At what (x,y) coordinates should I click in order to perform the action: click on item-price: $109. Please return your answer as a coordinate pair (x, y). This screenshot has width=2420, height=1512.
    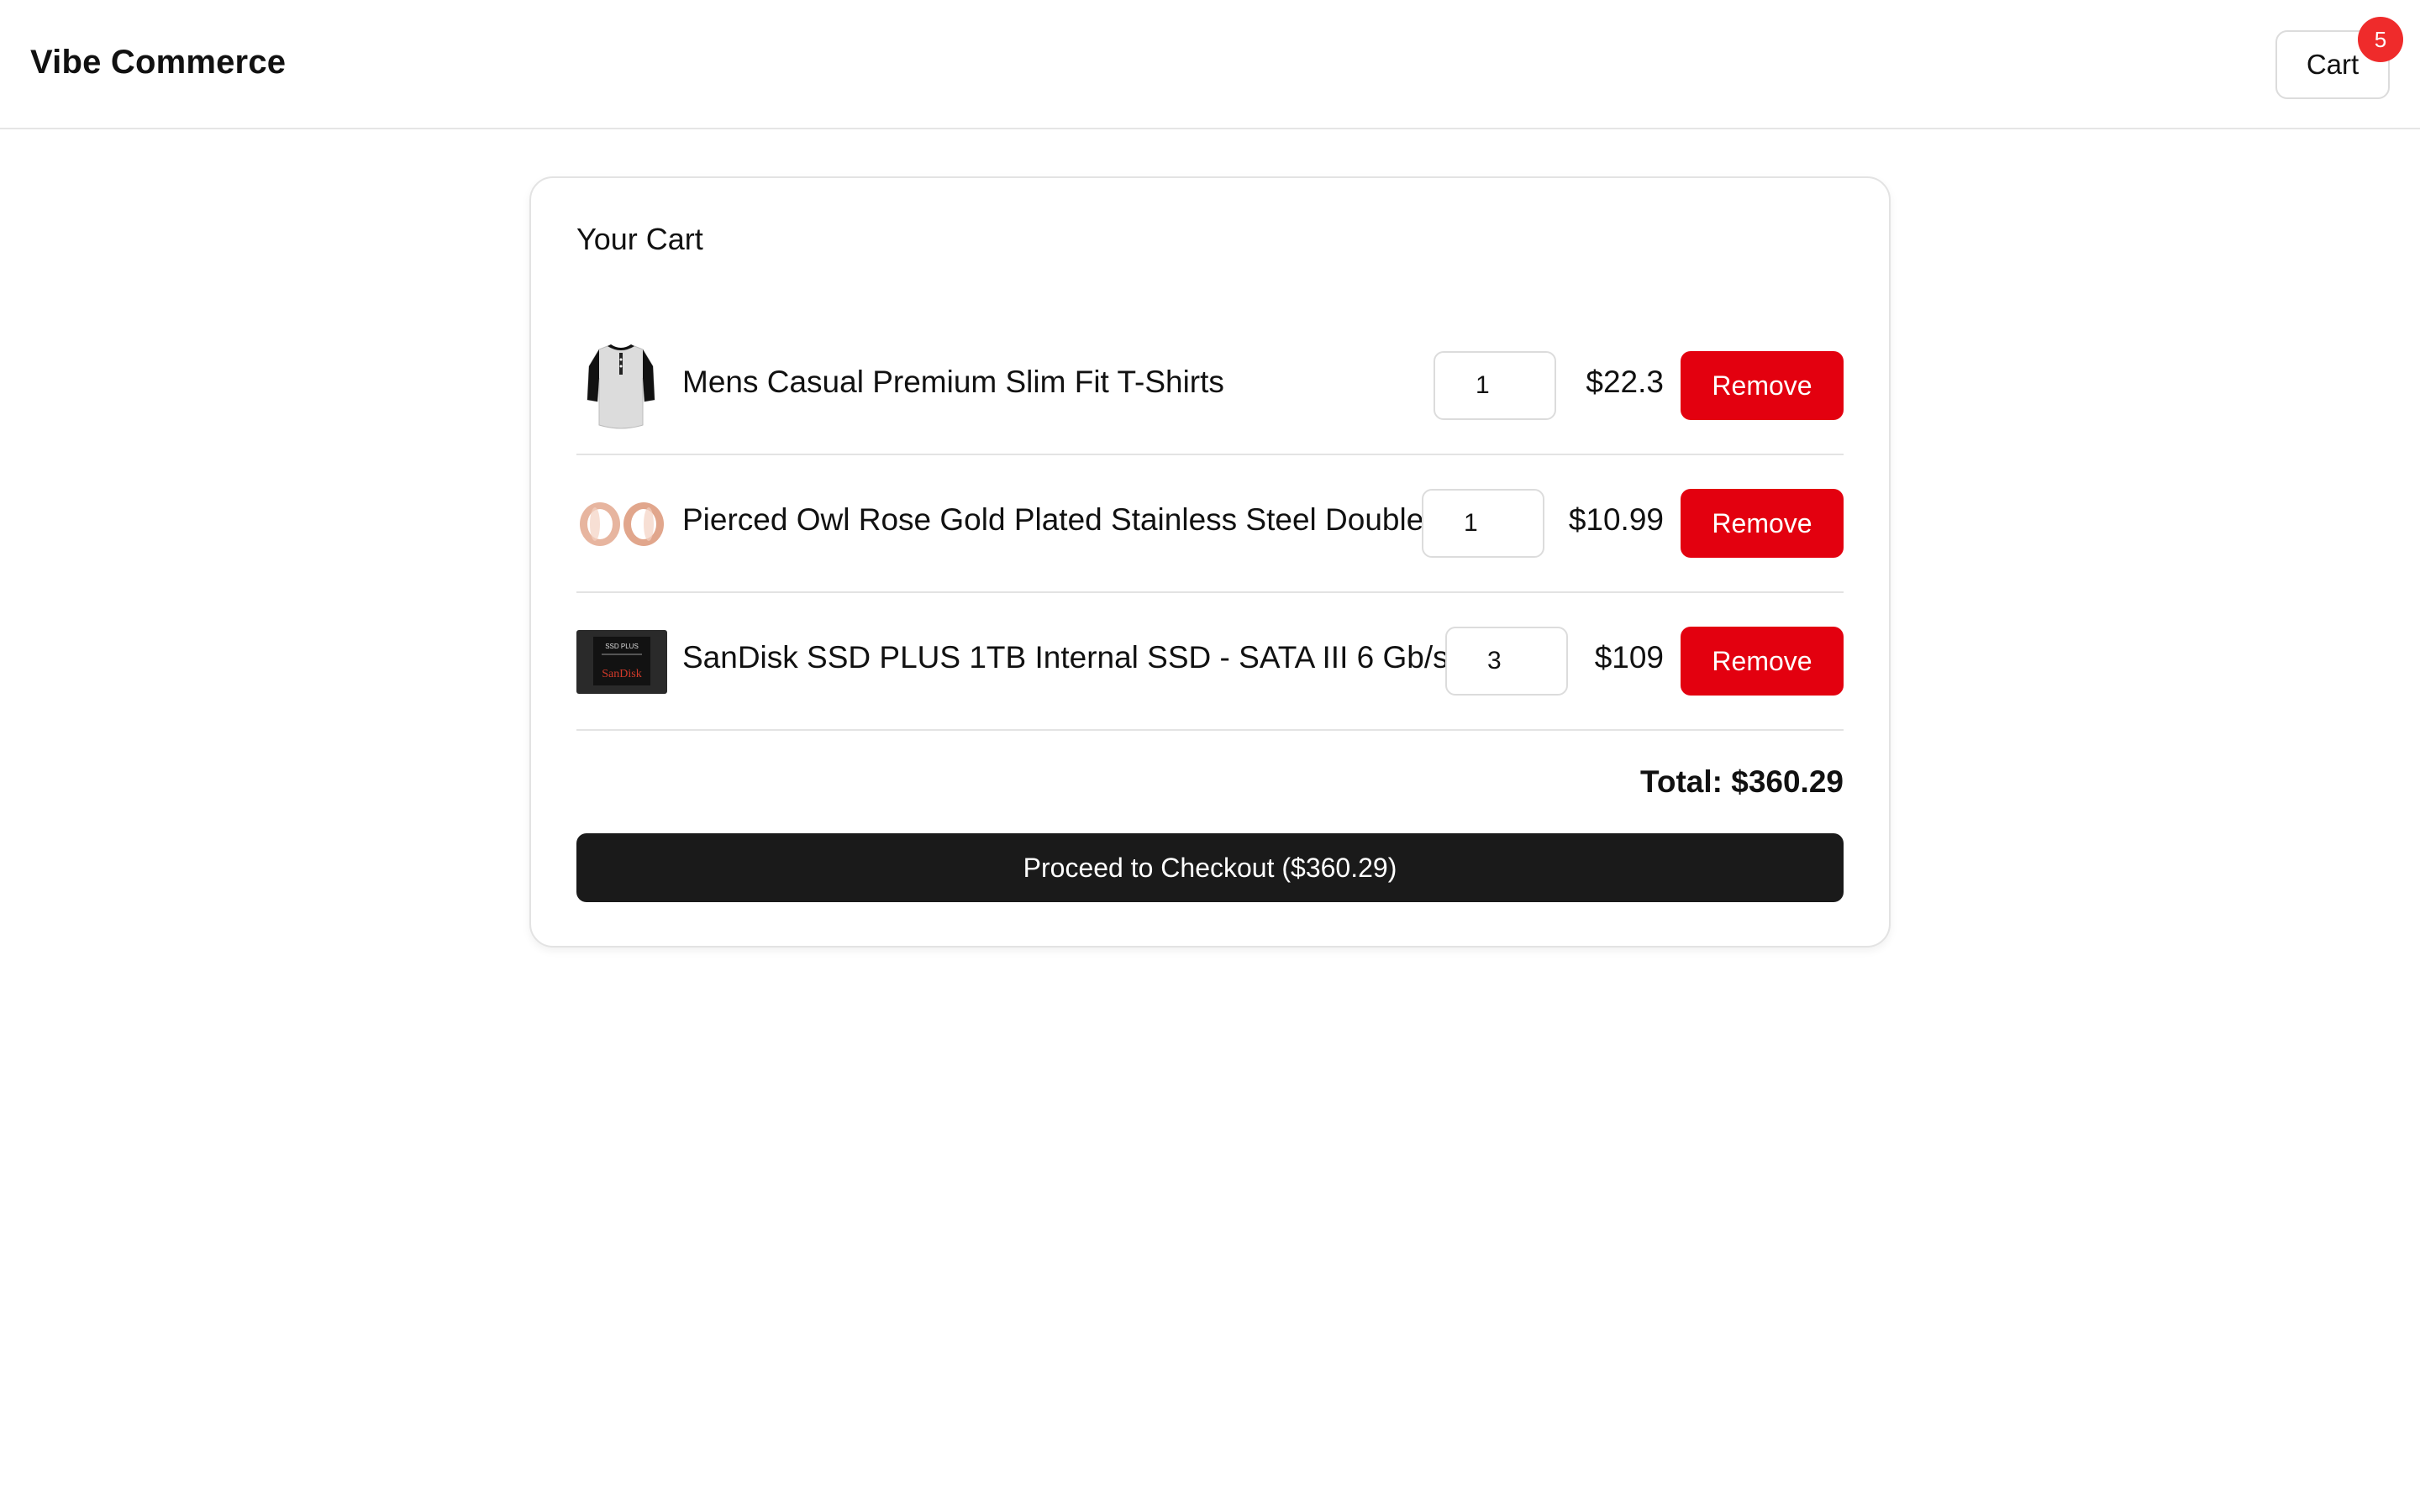
    Looking at the image, I should click on (1629, 657).